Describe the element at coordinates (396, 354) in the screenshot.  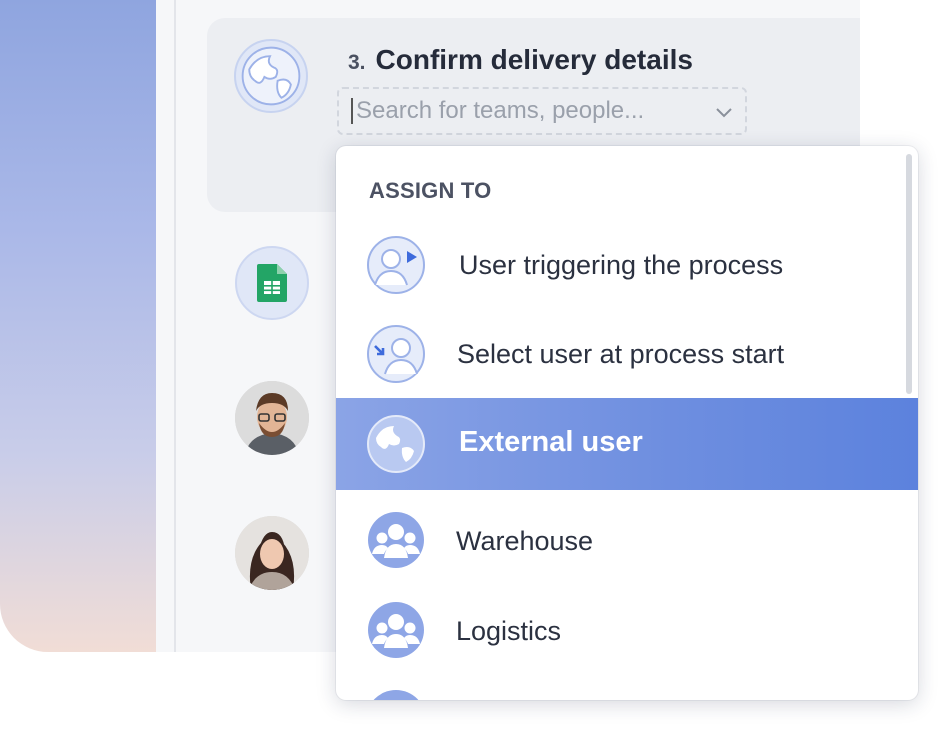
I see `user-select-icon` at that location.